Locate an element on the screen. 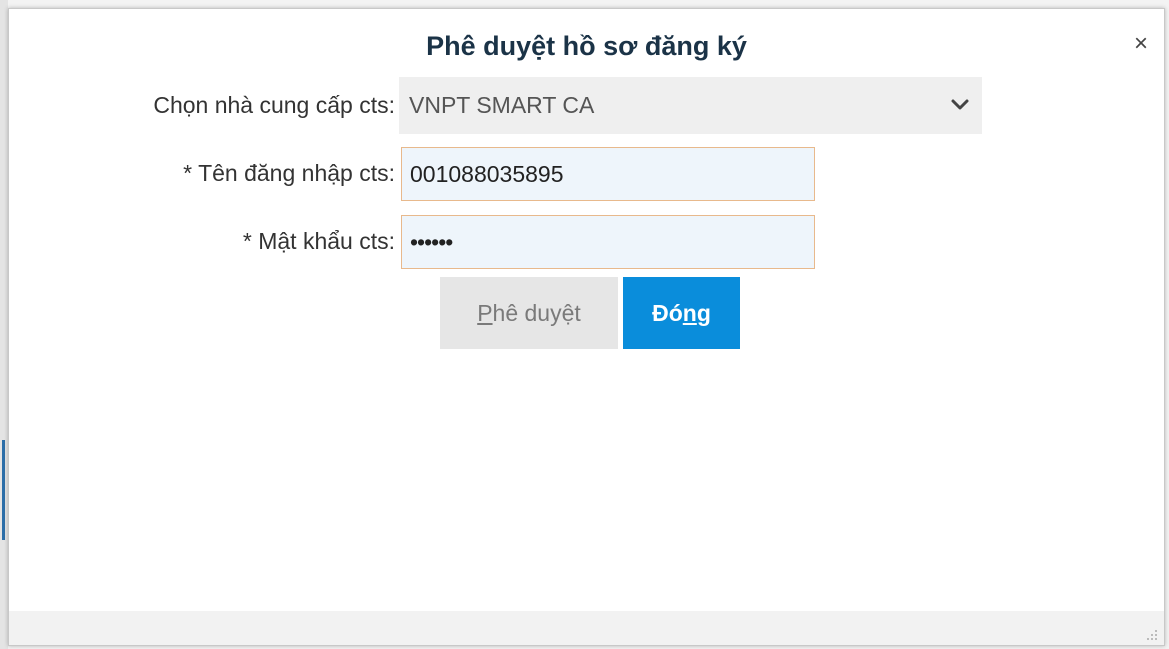 This screenshot has height=649, width=1169. provider-label: Chọn nhà cung cấp cts: is located at coordinates (274, 105).